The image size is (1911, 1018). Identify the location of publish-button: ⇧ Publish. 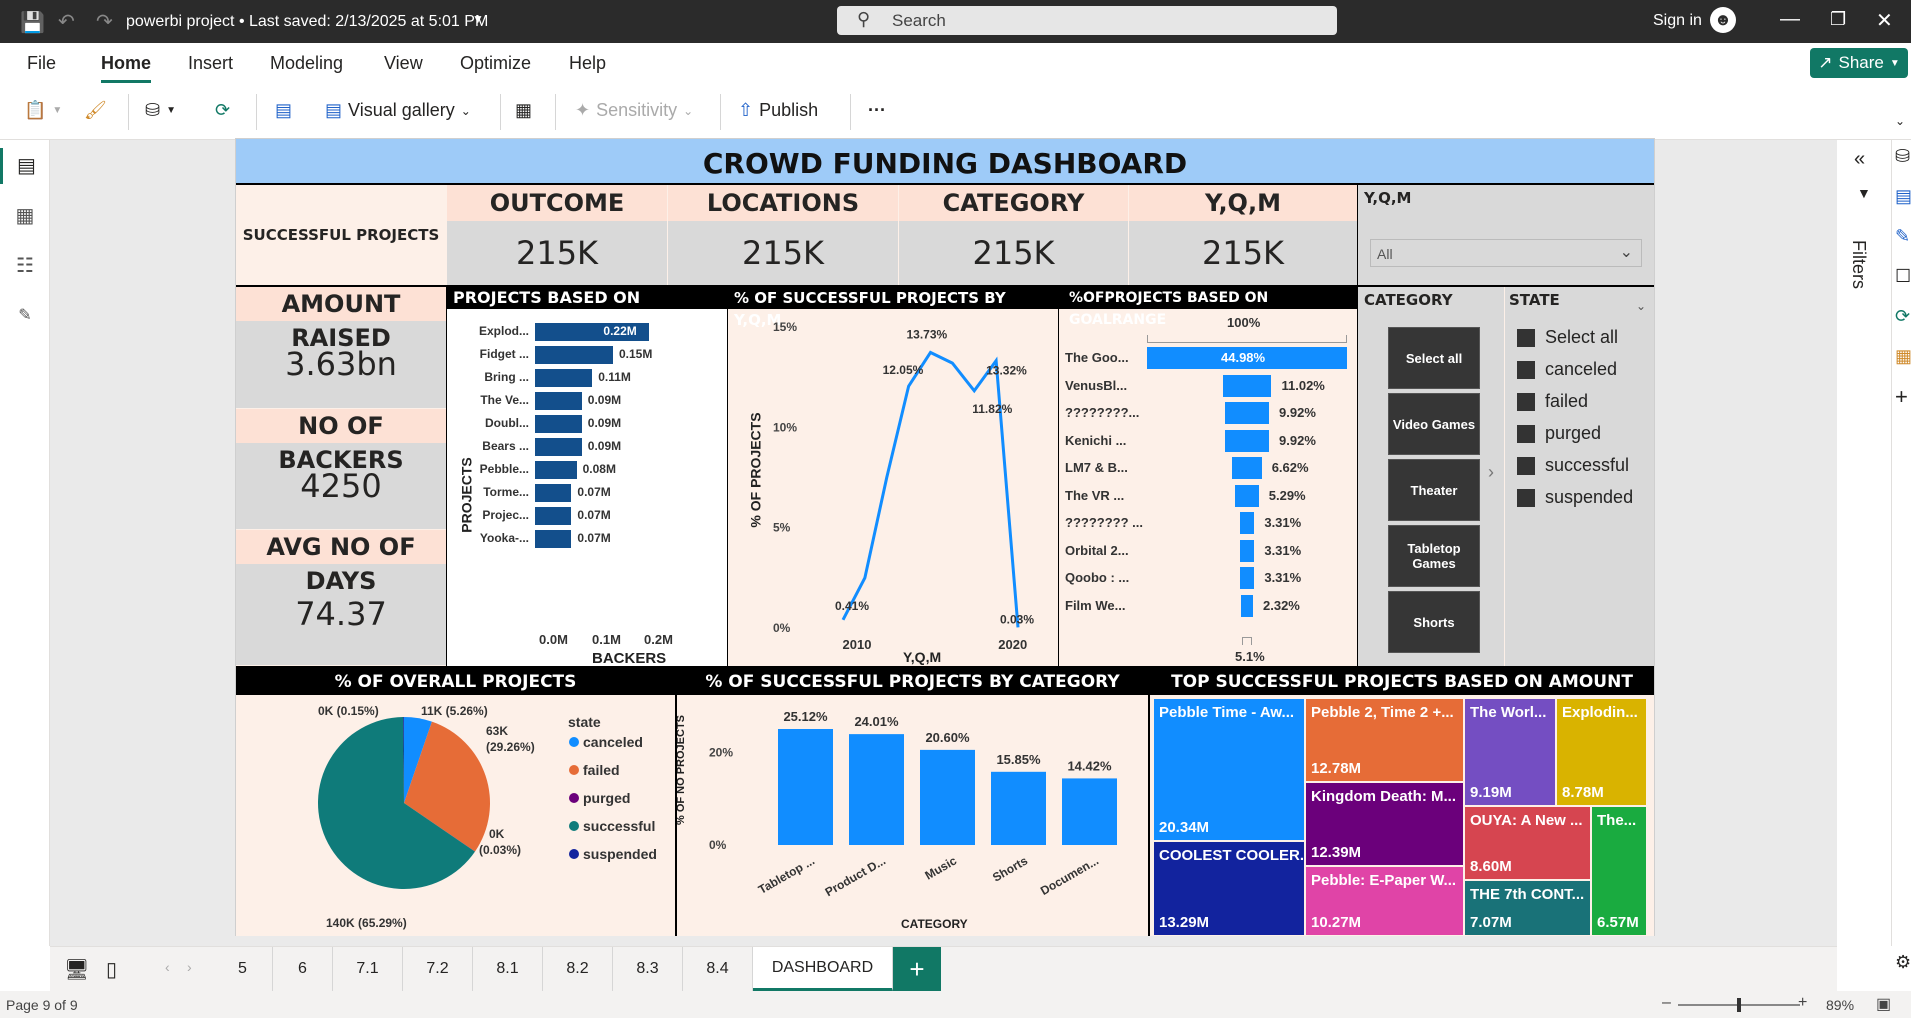
(778, 110).